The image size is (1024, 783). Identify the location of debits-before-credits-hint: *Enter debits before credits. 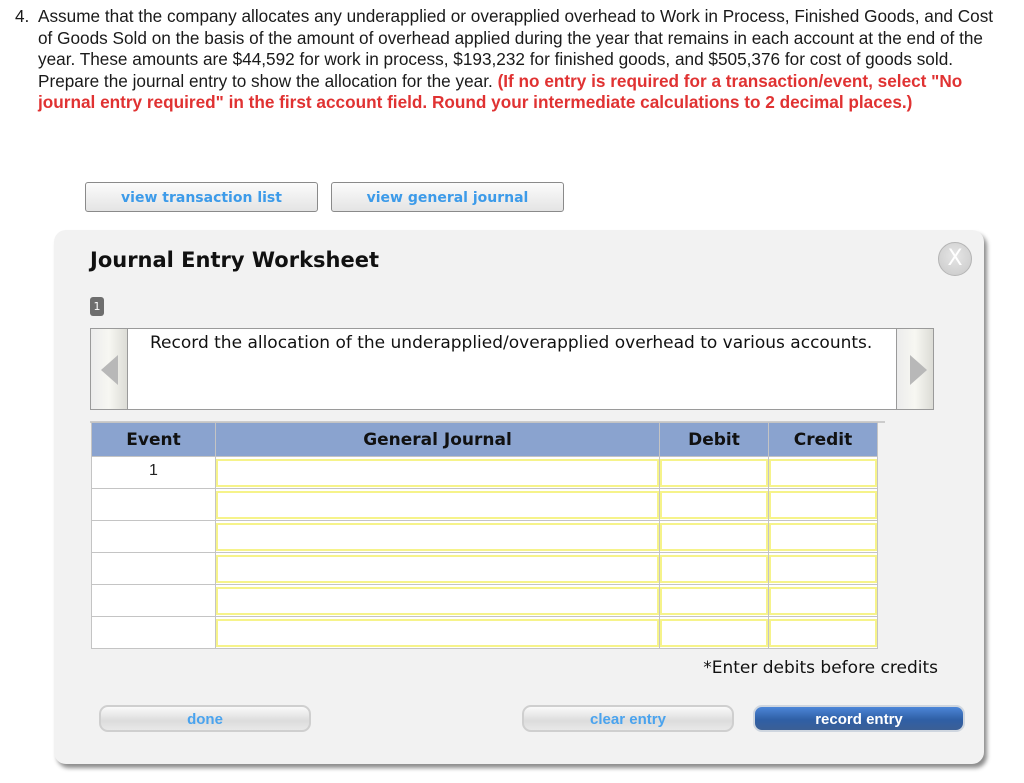
(820, 668).